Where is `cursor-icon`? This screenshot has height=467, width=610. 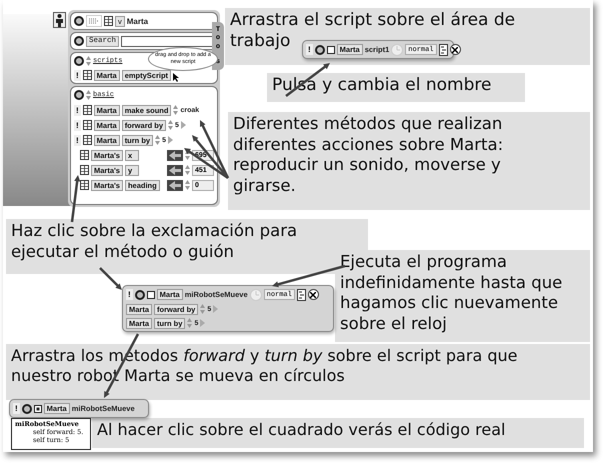
cursor-icon is located at coordinates (176, 77).